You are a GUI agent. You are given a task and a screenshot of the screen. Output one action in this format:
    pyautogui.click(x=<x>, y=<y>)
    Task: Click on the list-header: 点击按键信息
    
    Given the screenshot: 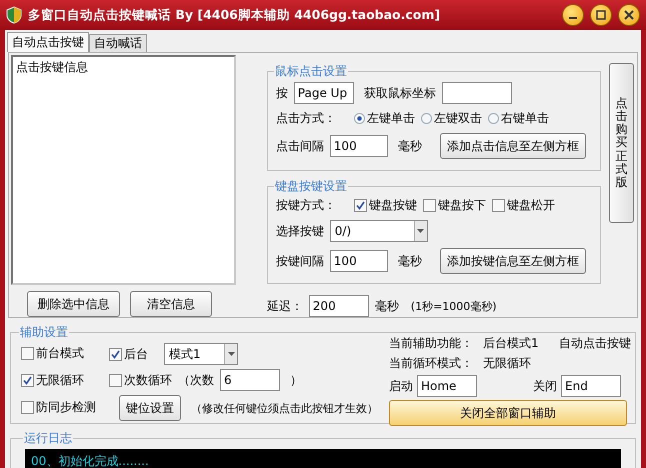 What is the action you would take?
    pyautogui.click(x=52, y=67)
    